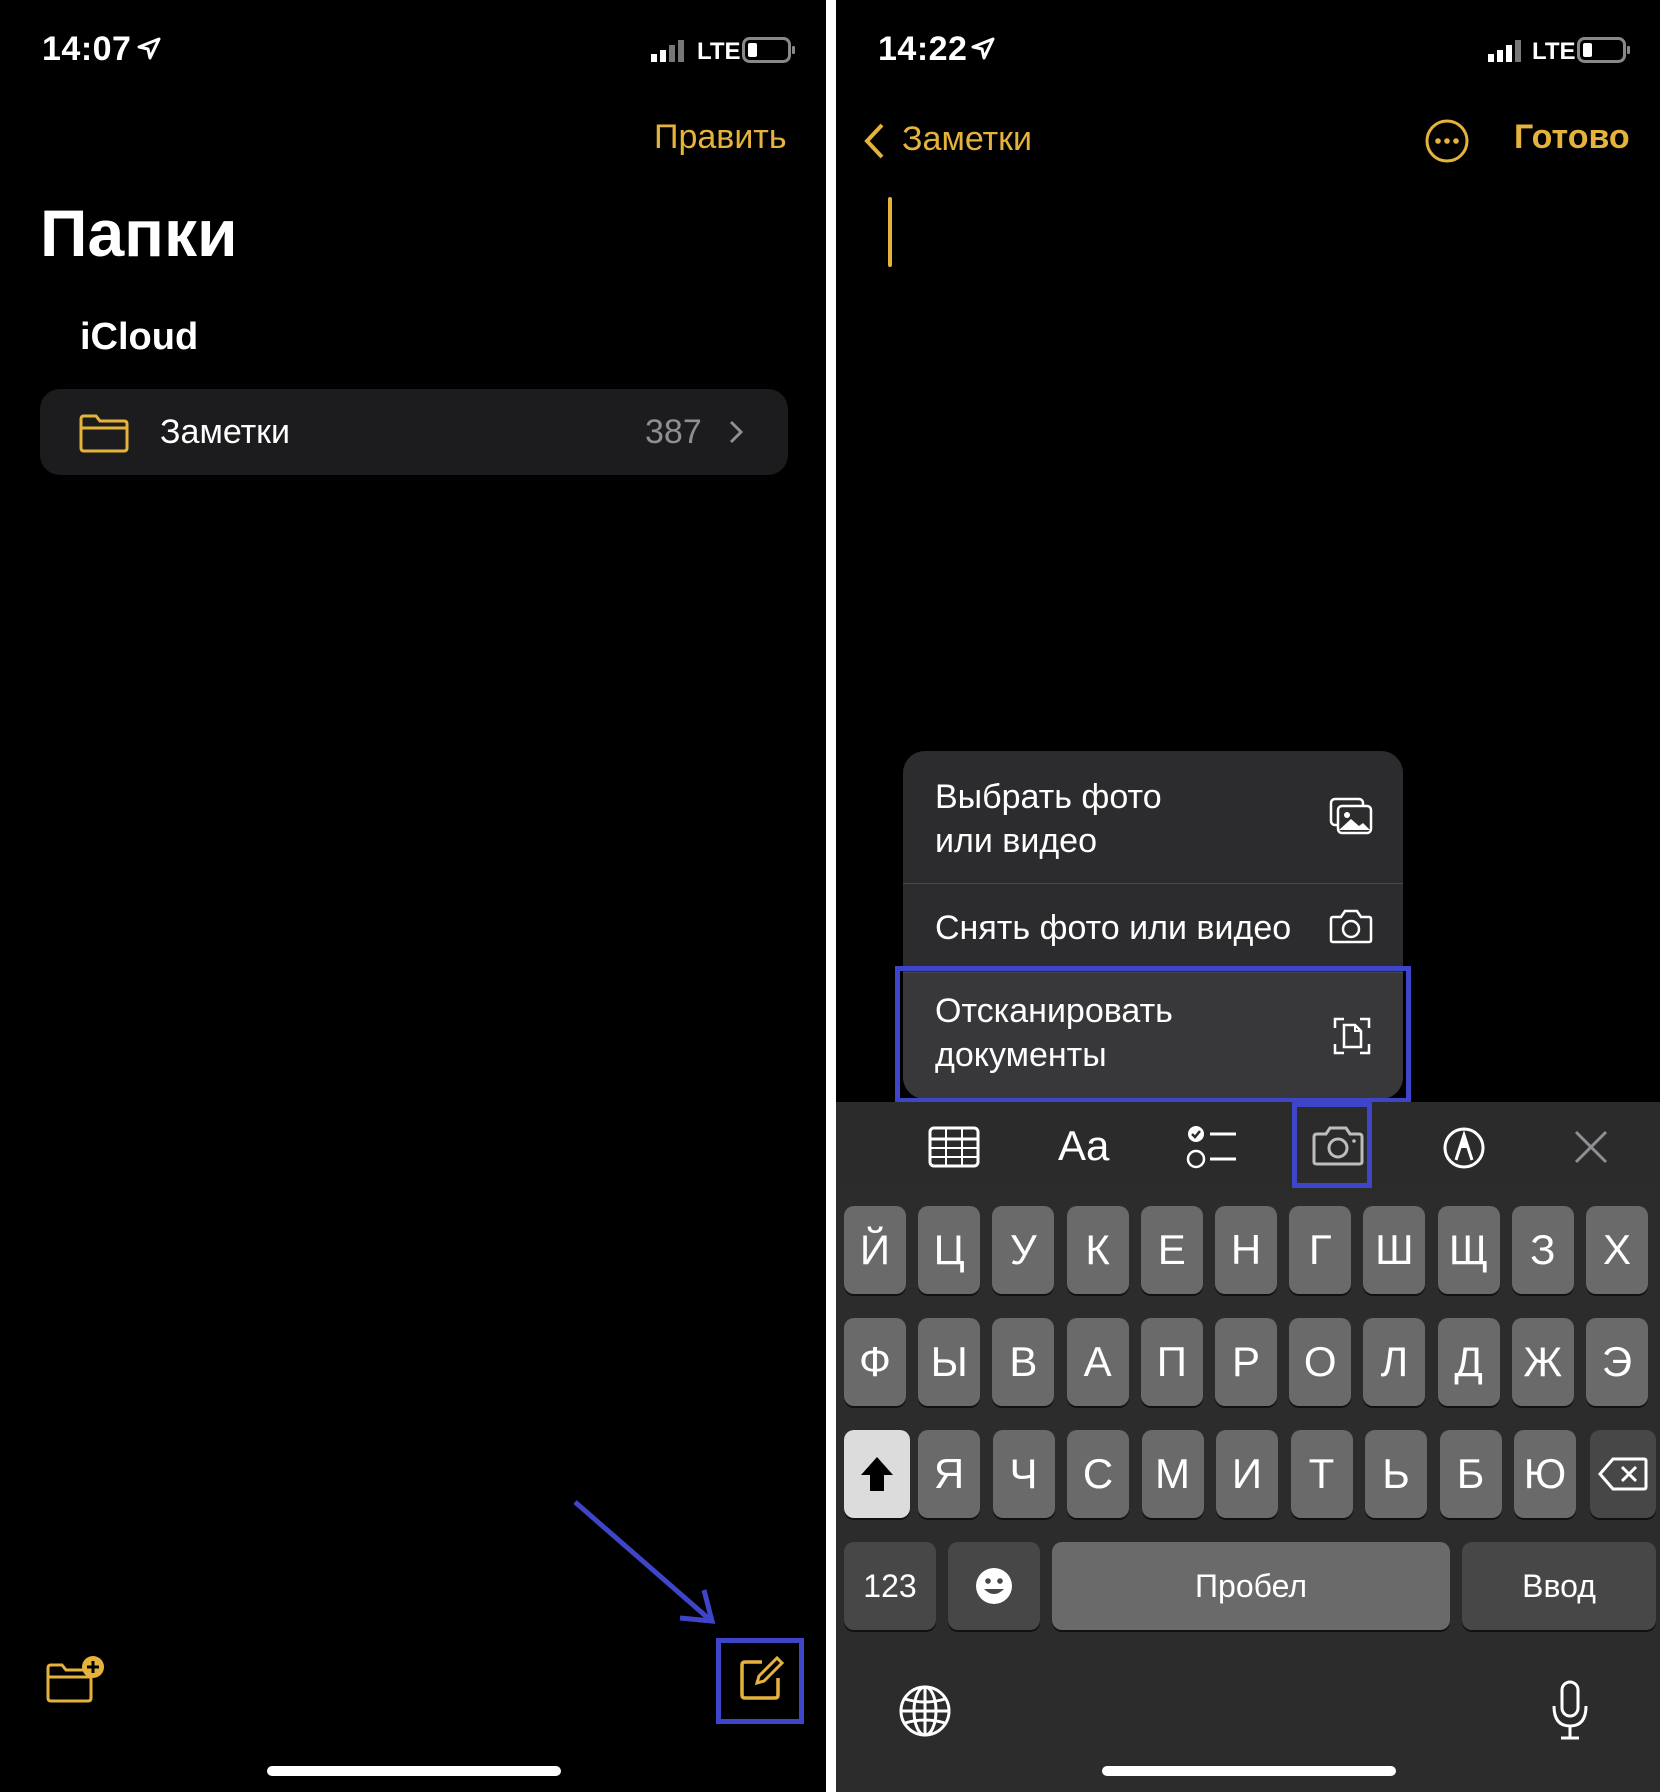 This screenshot has width=1660, height=1792. Describe the element at coordinates (1320, 1250) in the screenshot. I see `key-г: Г` at that location.